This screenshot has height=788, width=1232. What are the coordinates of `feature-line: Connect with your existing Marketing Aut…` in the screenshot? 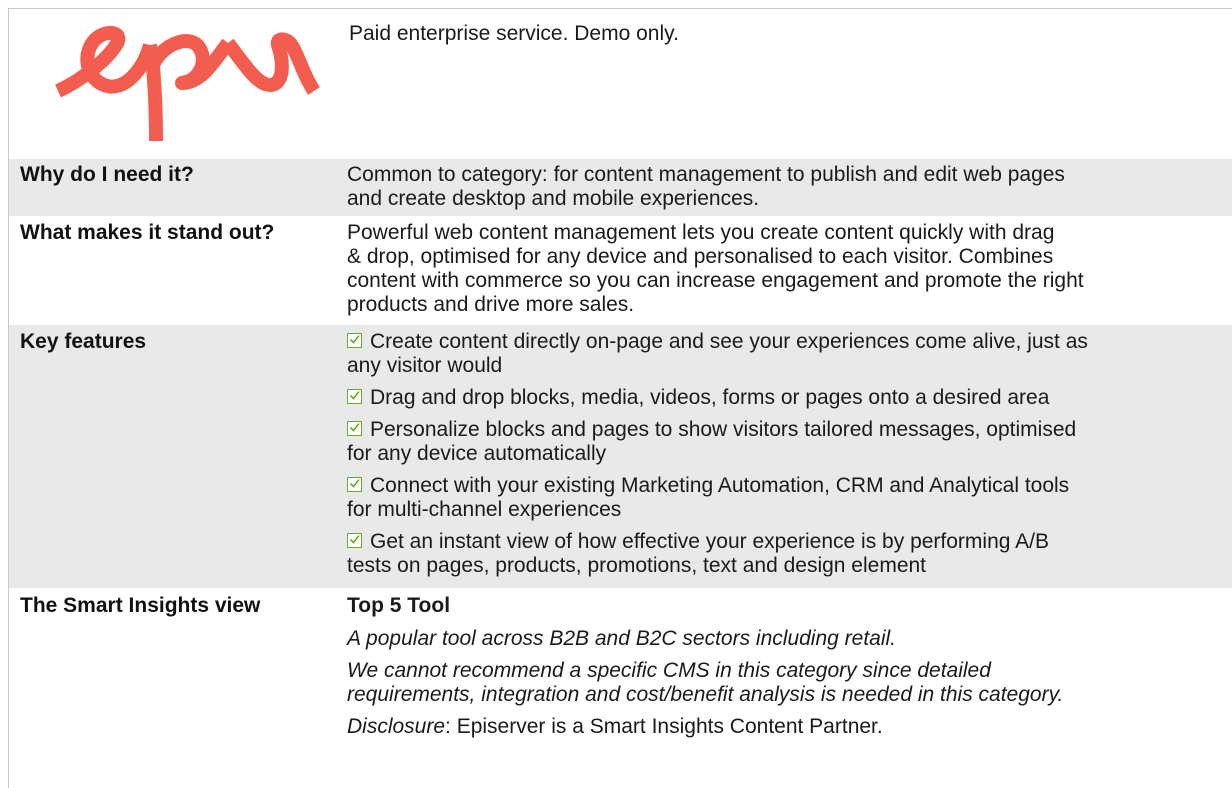 It's located at (720, 485).